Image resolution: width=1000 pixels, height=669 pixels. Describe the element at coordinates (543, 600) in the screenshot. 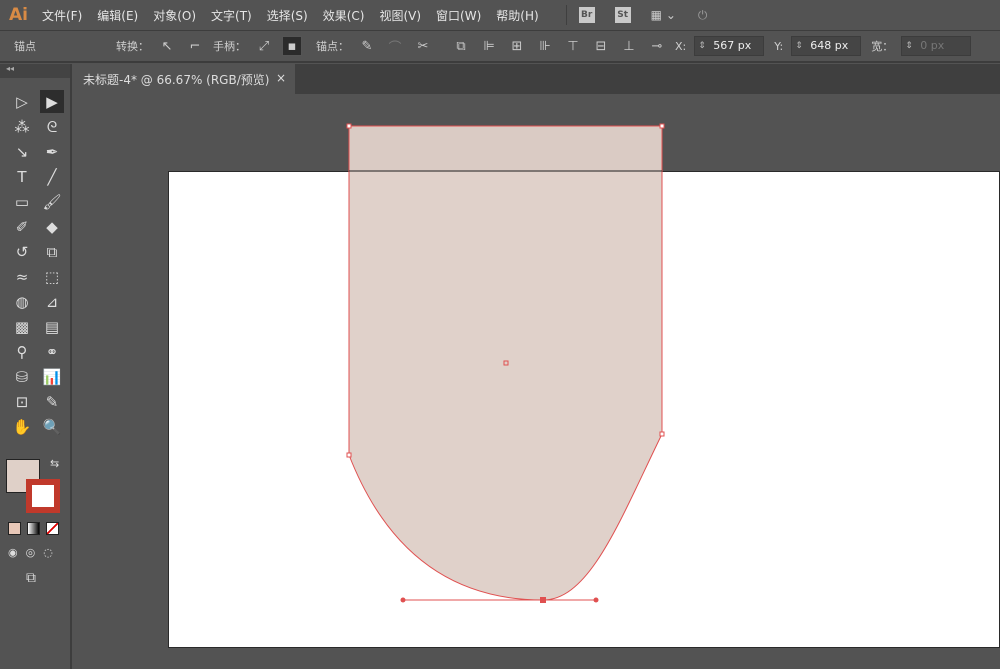

I see `anchor-point-selected` at that location.